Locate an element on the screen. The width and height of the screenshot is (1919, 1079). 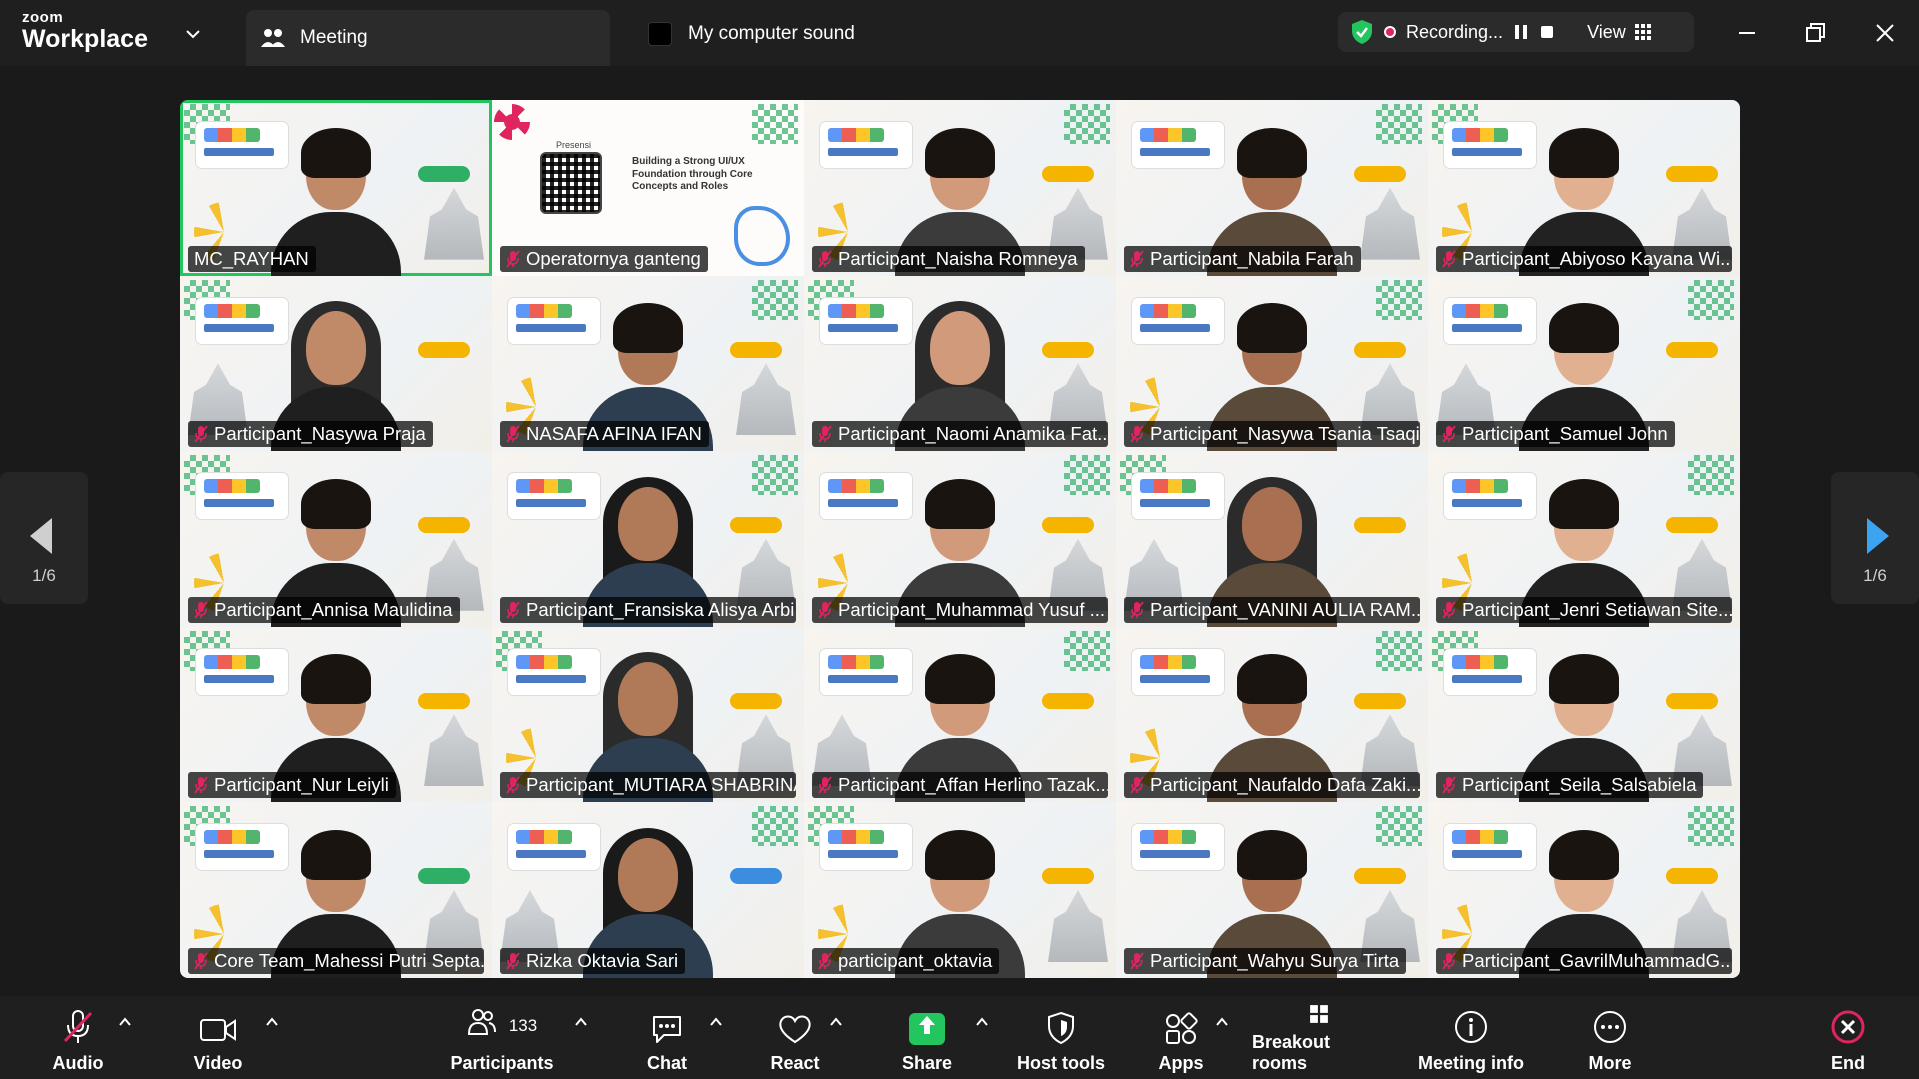
computer-sound-thumbnail is located at coordinates (660, 34).